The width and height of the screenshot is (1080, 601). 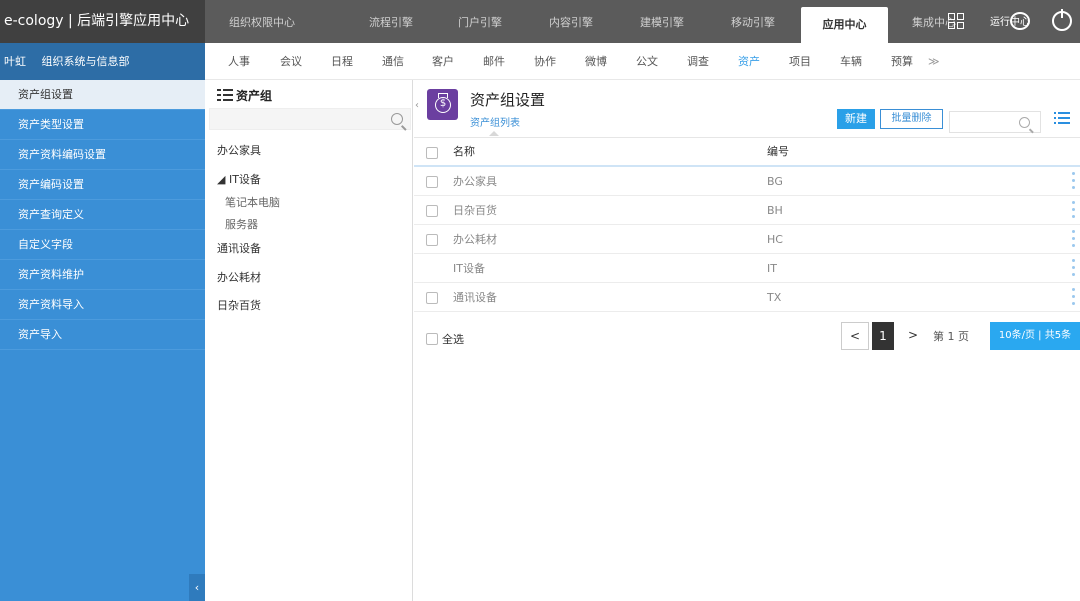 I want to click on sidebar-item-custom-field: 自定义字段, so click(x=102, y=245).